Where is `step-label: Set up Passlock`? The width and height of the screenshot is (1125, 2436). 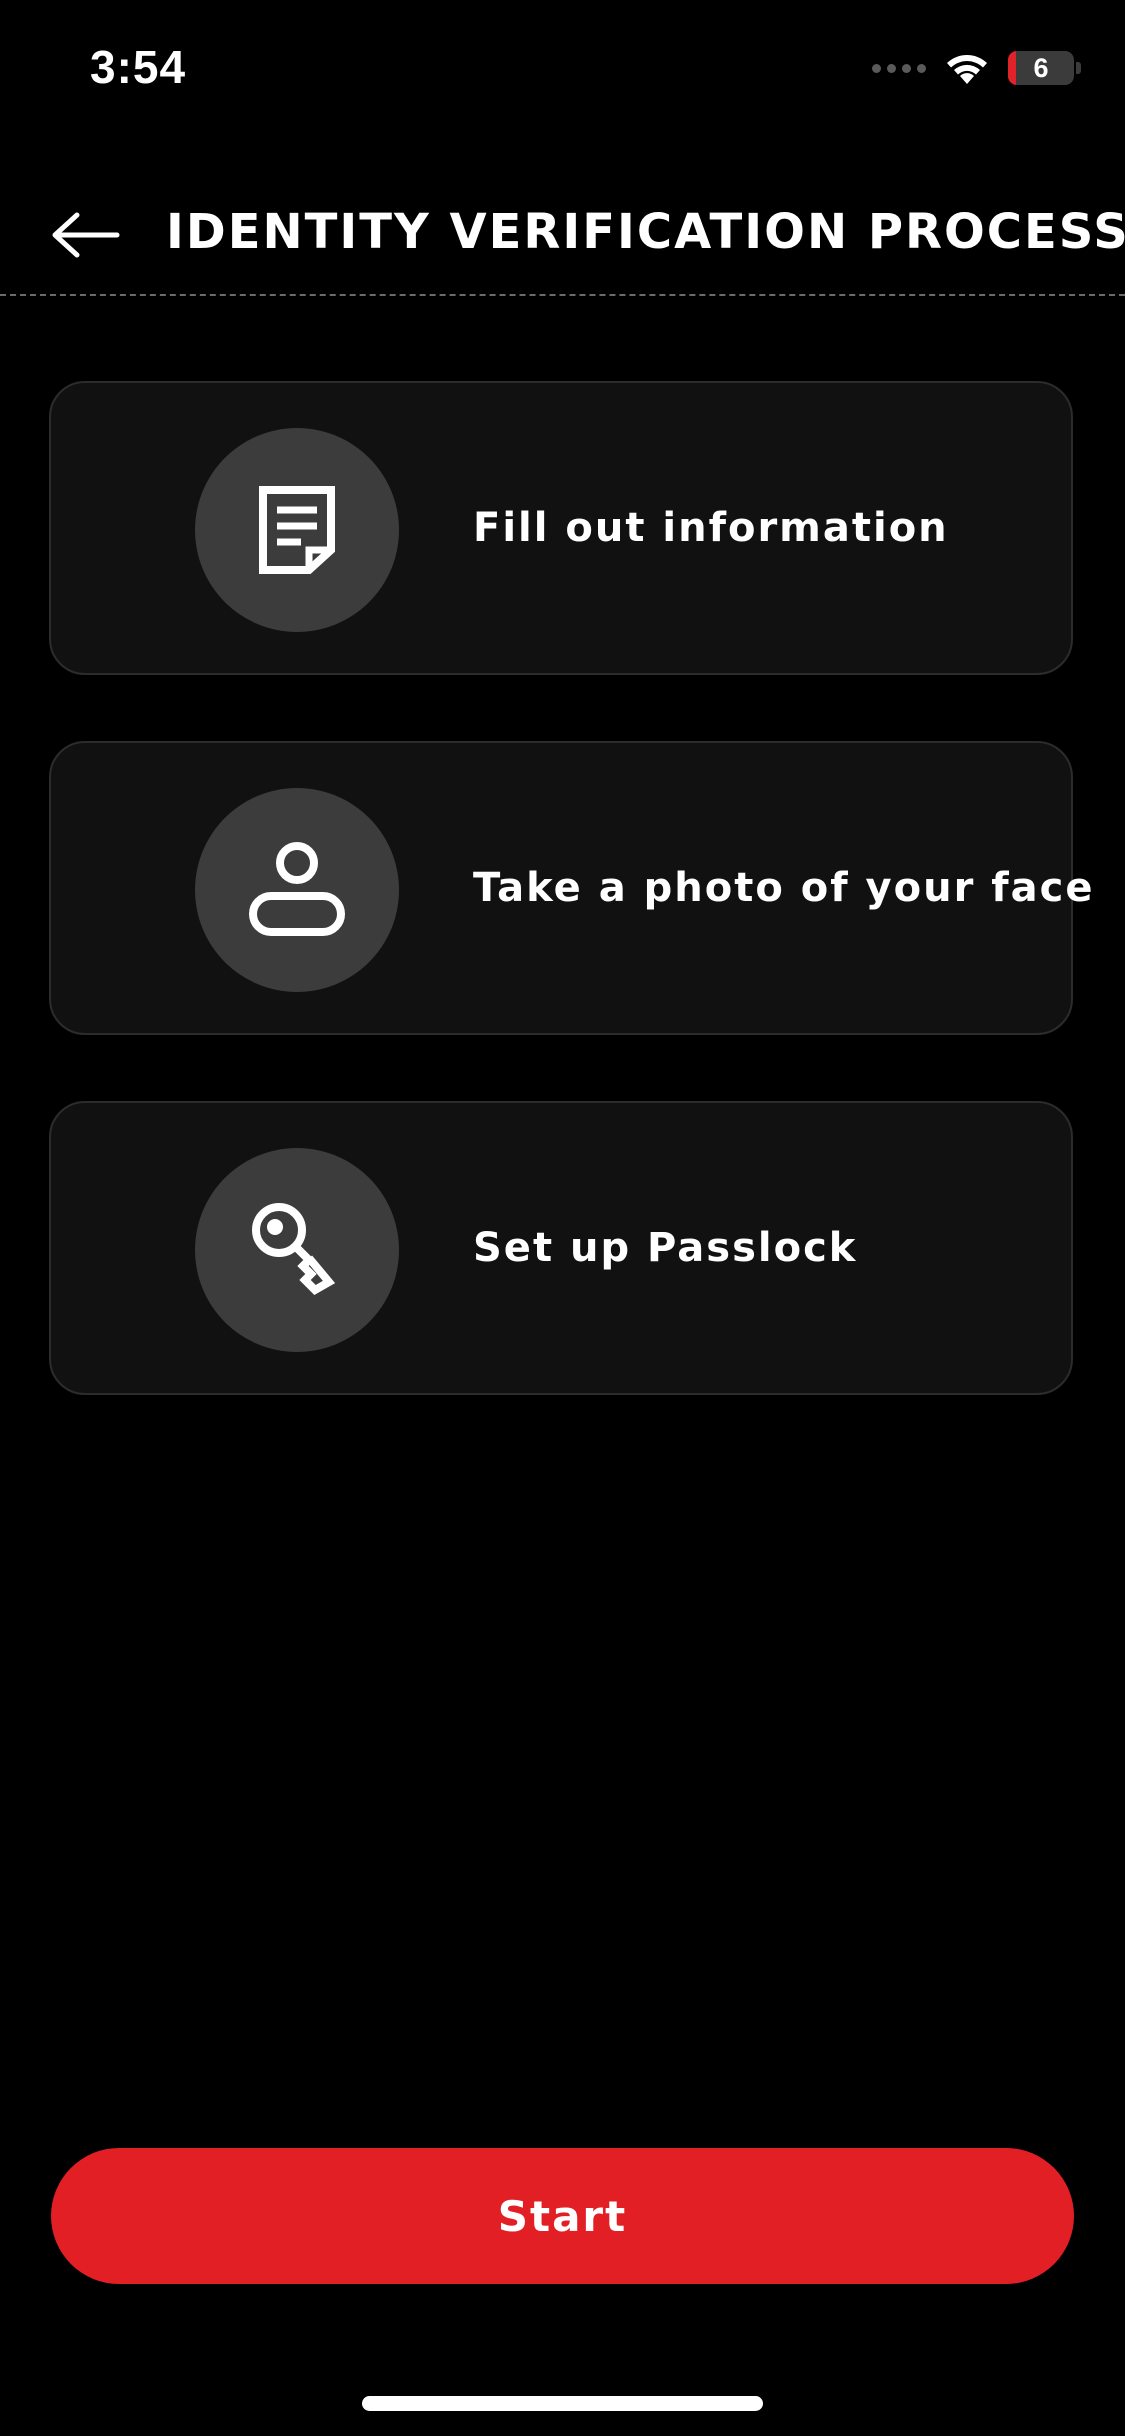 step-label: Set up Passlock is located at coordinates (665, 1248).